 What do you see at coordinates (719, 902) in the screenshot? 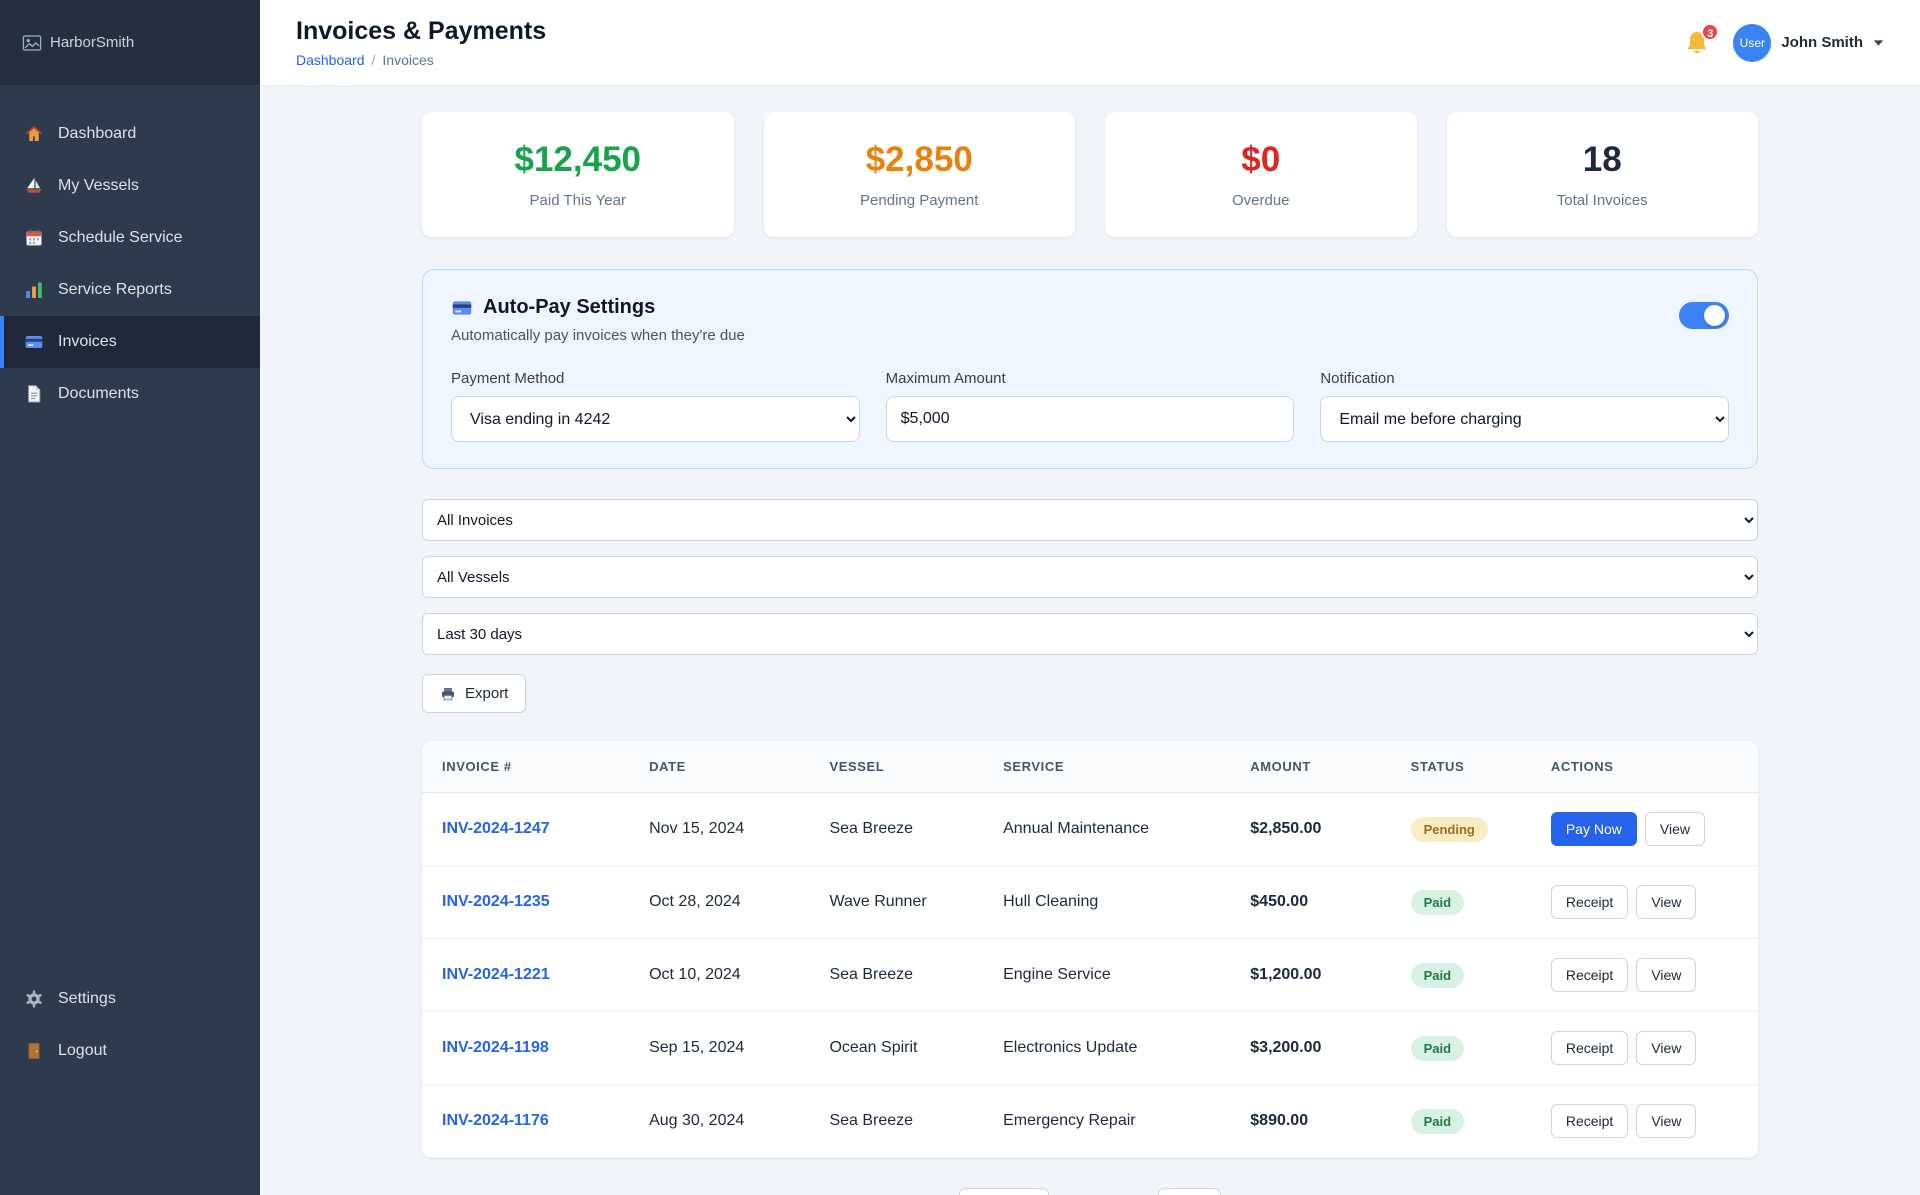
I see `invoice-date: Oct 28, 2024` at bounding box center [719, 902].